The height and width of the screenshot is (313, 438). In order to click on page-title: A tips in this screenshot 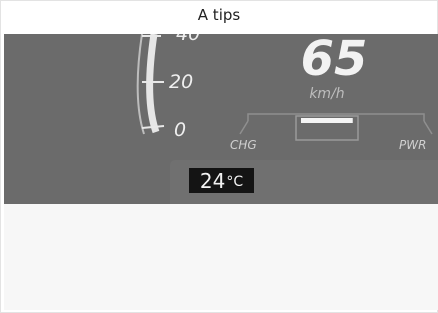, I will do `click(219, 15)`.